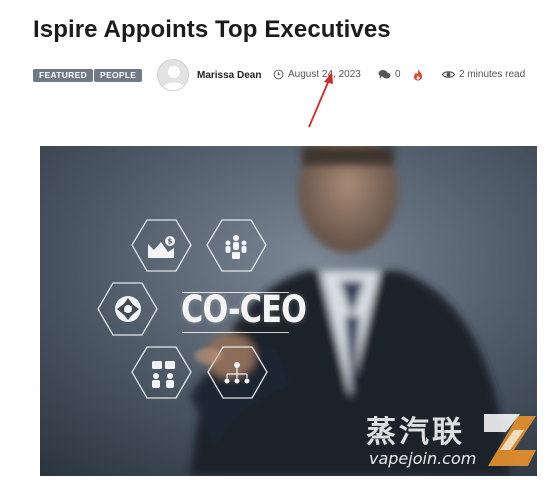 The width and height of the screenshot is (554, 480). What do you see at coordinates (448, 74) in the screenshot?
I see `eye-icon` at bounding box center [448, 74].